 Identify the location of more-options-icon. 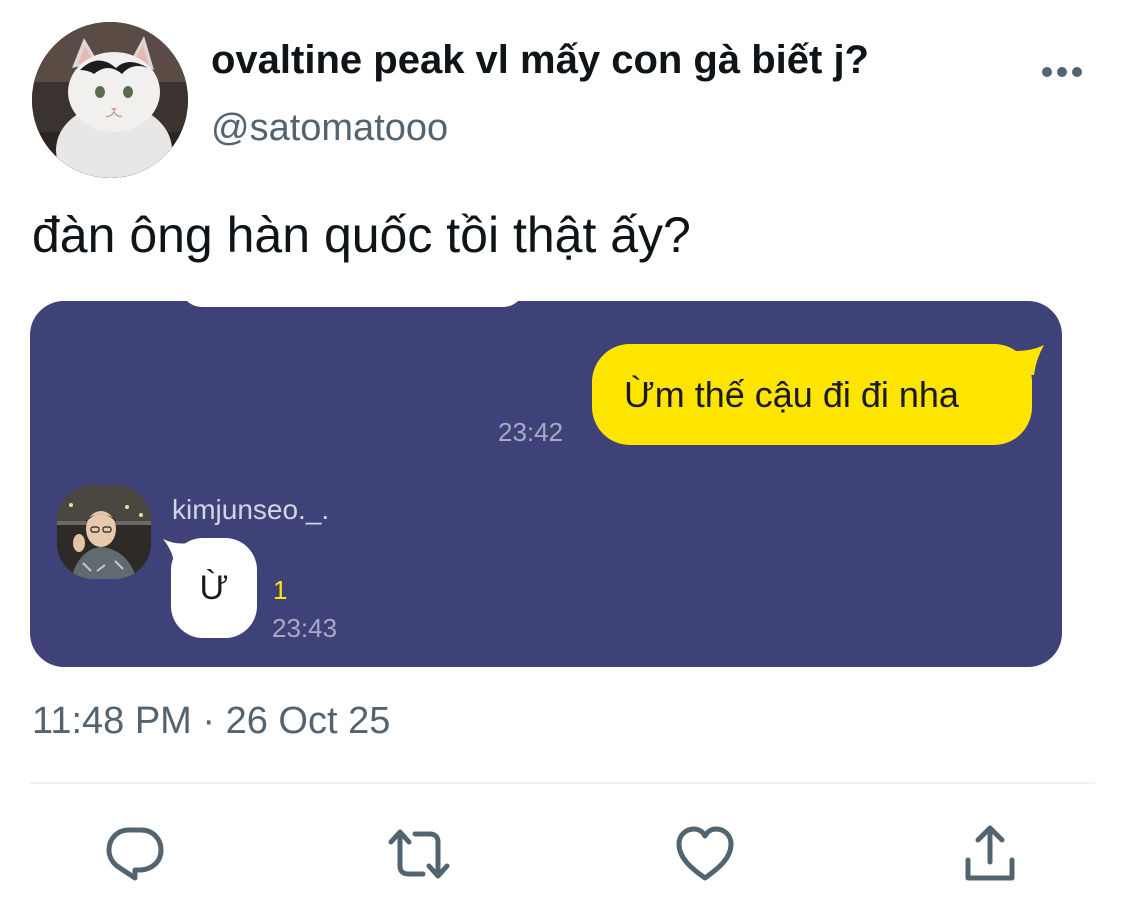
(1062, 72).